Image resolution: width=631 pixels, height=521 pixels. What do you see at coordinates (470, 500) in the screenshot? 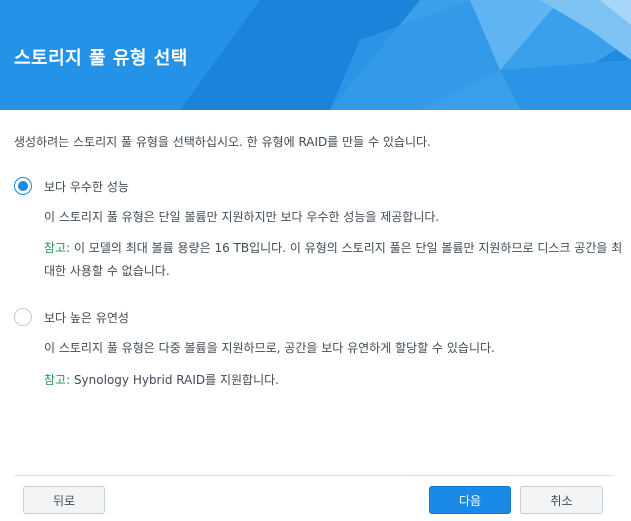
I see `next-button: 다음` at bounding box center [470, 500].